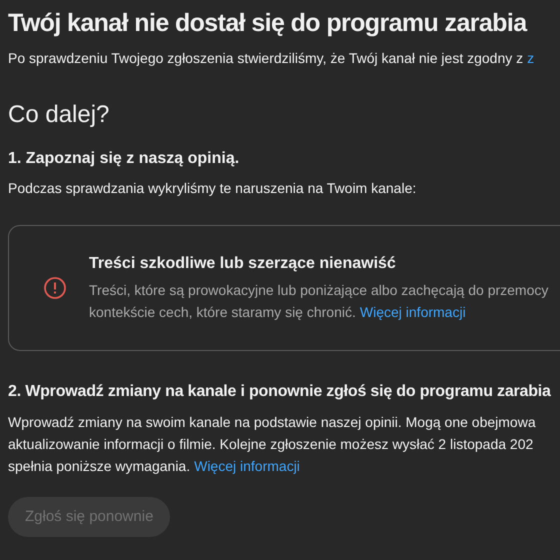  I want to click on more-info-link: z, so click(530, 58).